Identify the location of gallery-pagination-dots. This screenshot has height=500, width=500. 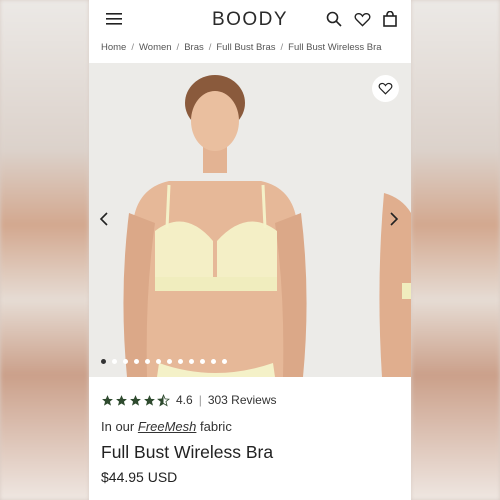
(164, 361).